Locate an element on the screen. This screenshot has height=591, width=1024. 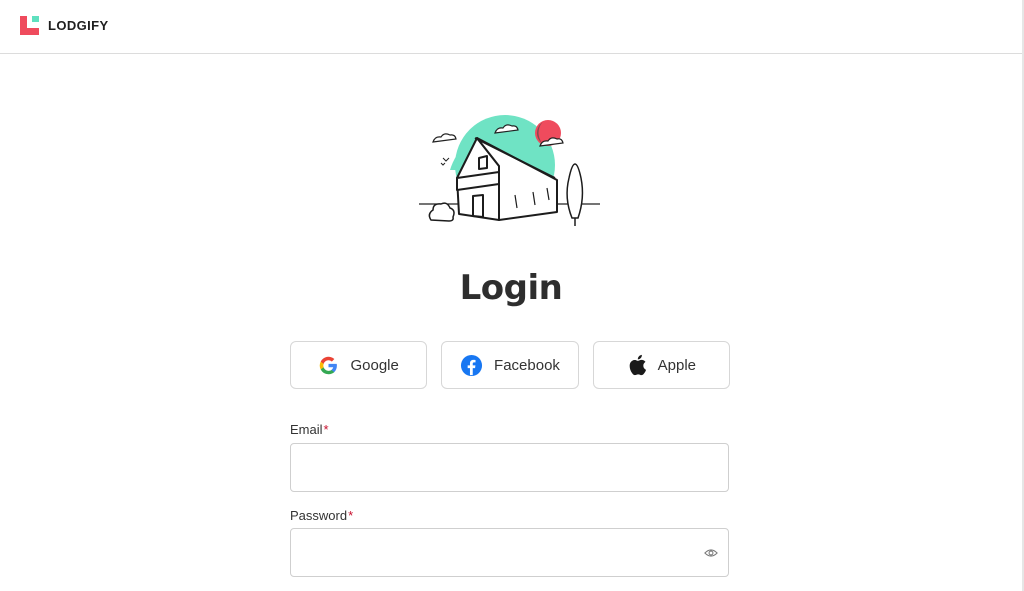
brand-name: LODGIFY is located at coordinates (78, 25).